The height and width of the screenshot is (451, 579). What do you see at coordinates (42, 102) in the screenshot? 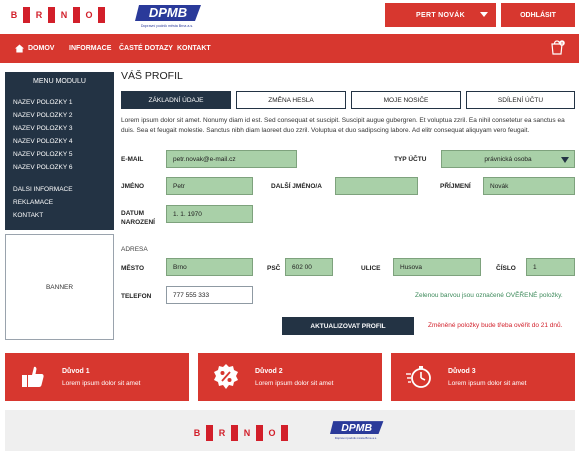
I see `sidebar-item: NAZEV POLOZKY 1` at bounding box center [42, 102].